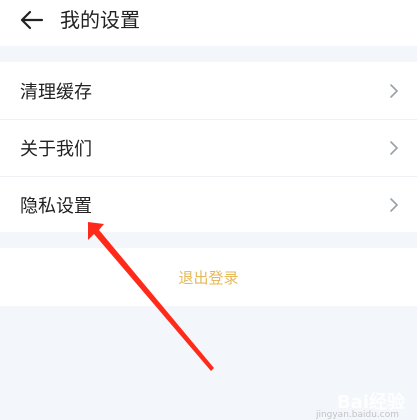  Describe the element at coordinates (208, 90) in the screenshot. I see `menu-item-clear-cache: 清理缓存` at that location.